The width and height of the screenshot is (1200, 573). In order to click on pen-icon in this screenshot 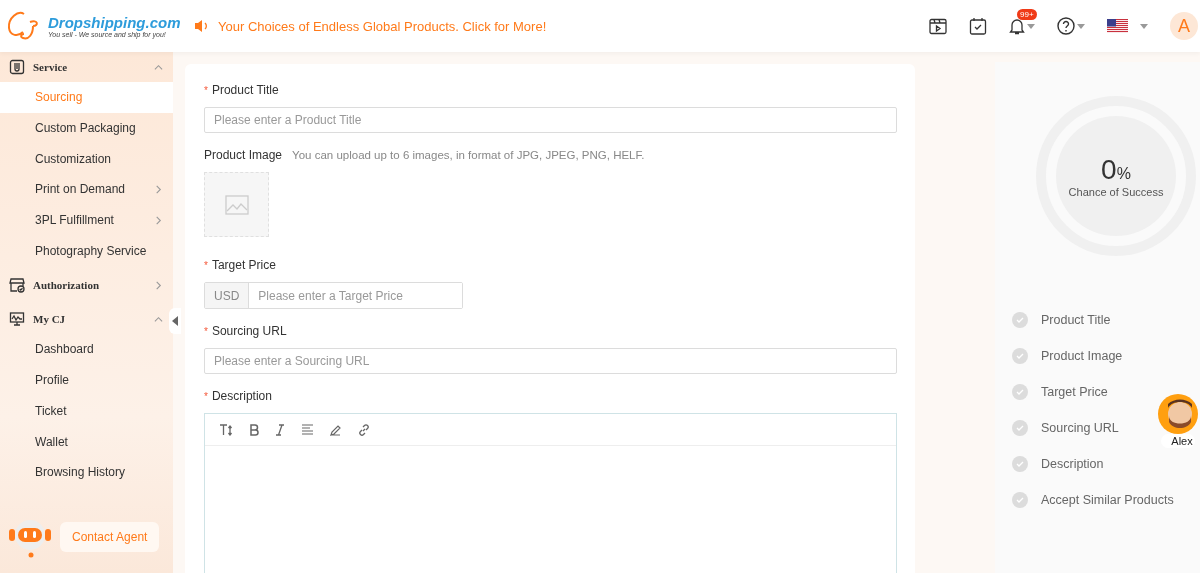, I will do `click(336, 429)`.